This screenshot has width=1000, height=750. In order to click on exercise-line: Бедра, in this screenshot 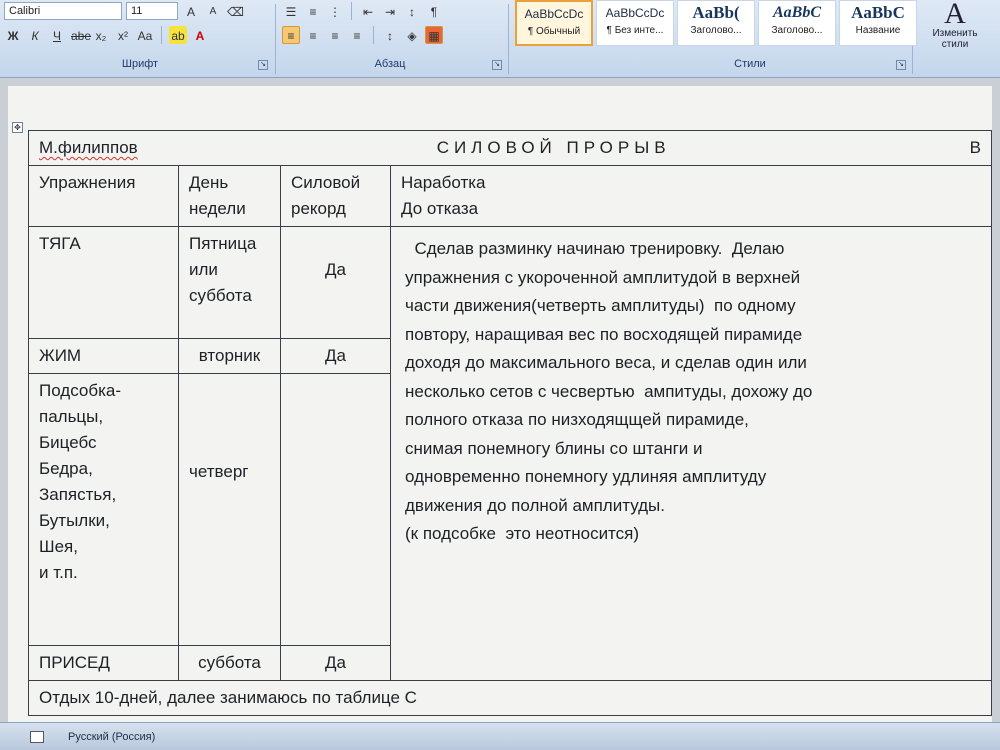, I will do `click(66, 468)`.